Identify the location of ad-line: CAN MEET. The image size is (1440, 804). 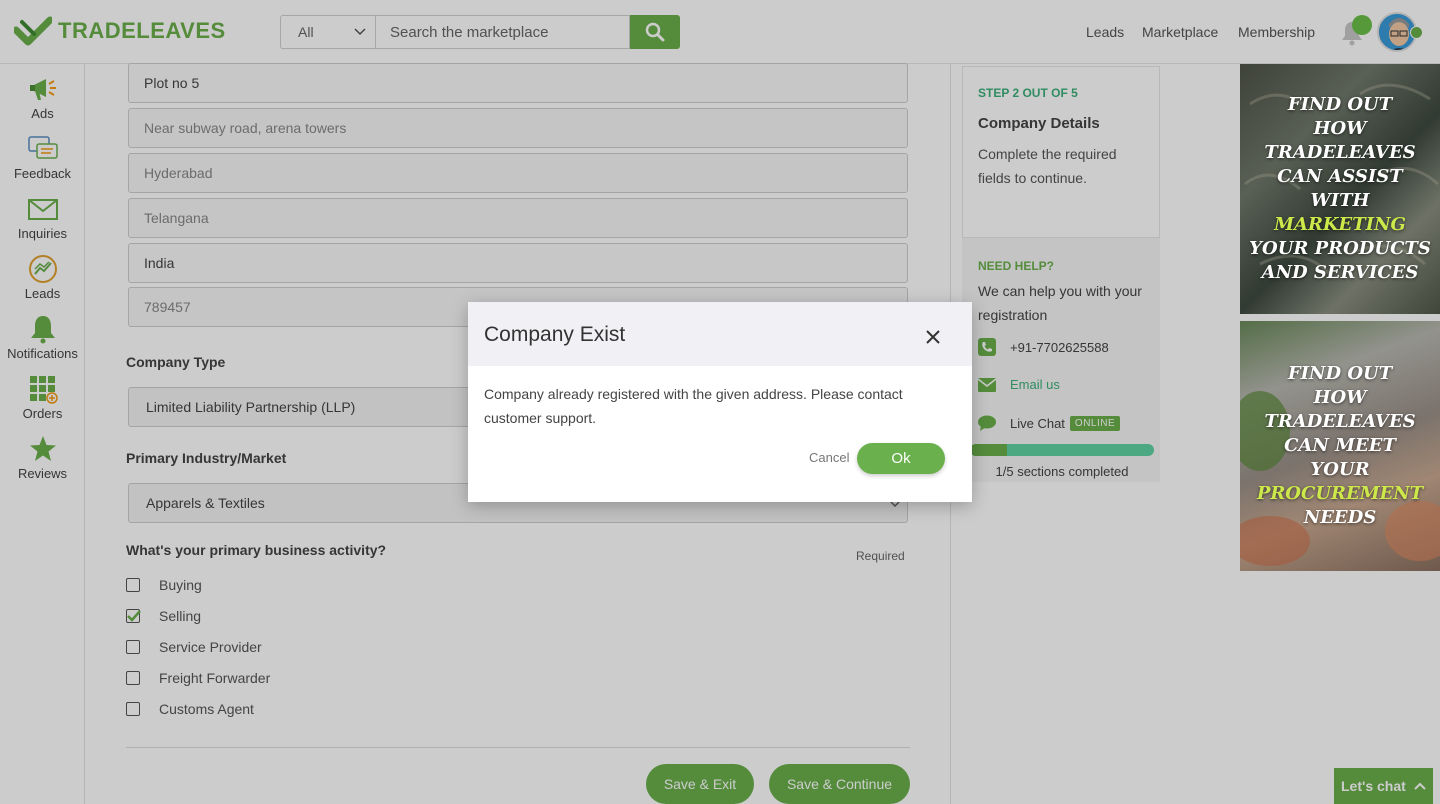
(1340, 445).